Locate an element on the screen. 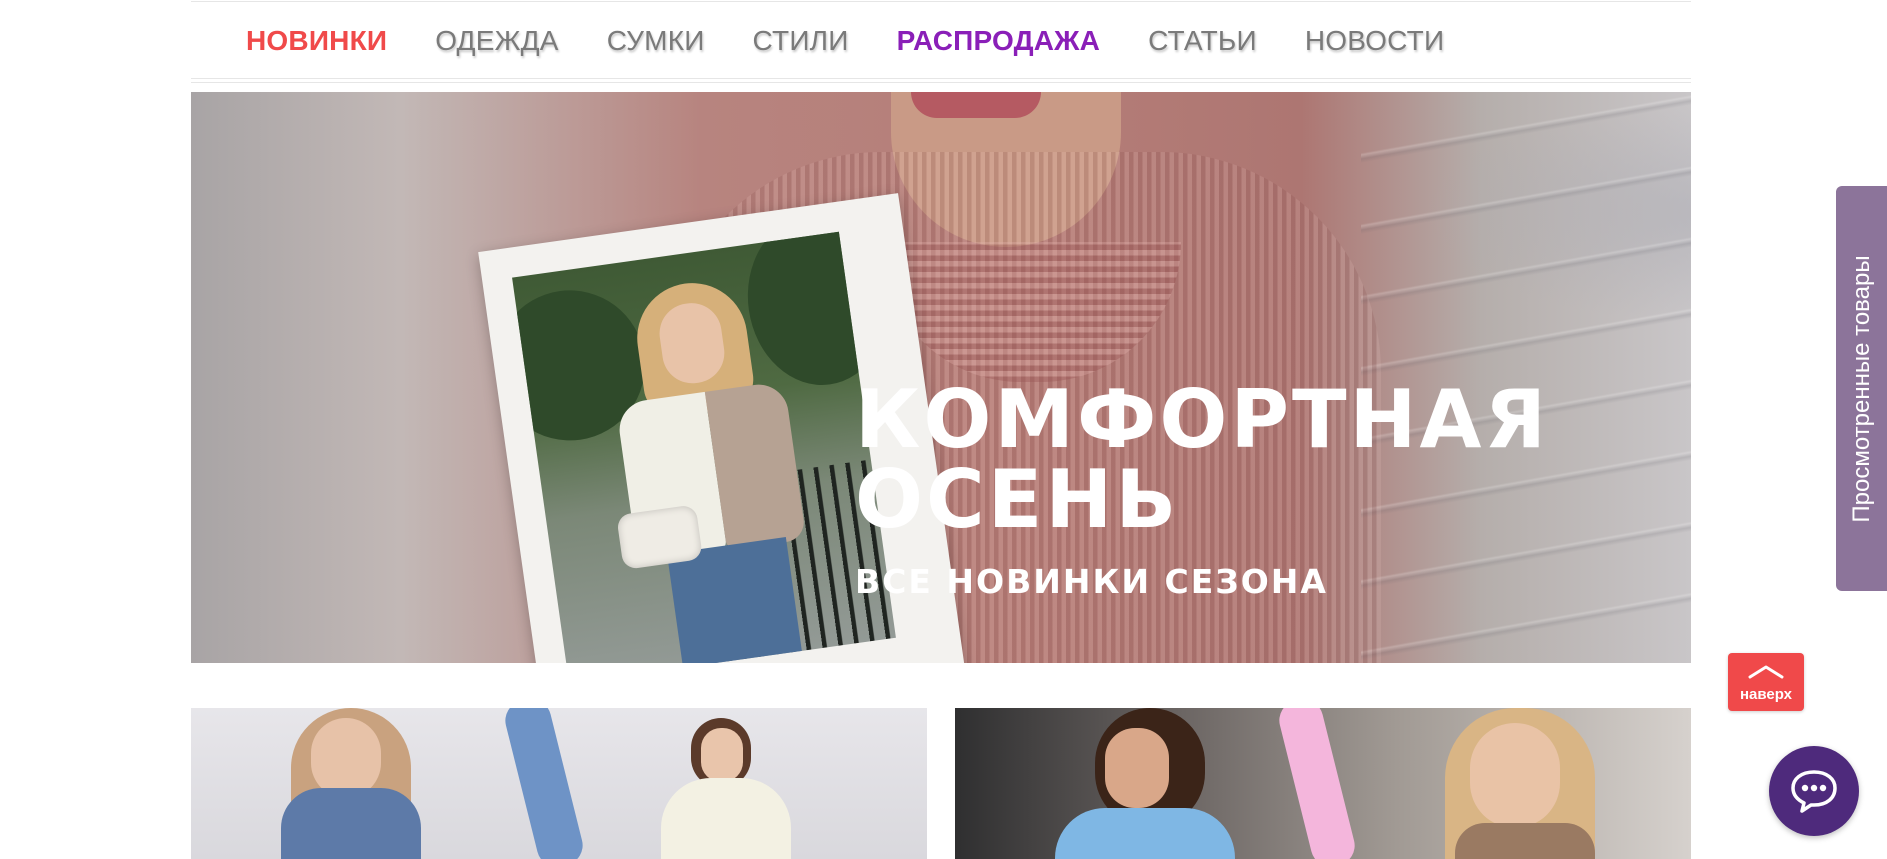  tile-model2-scarf is located at coordinates (1525, 841).